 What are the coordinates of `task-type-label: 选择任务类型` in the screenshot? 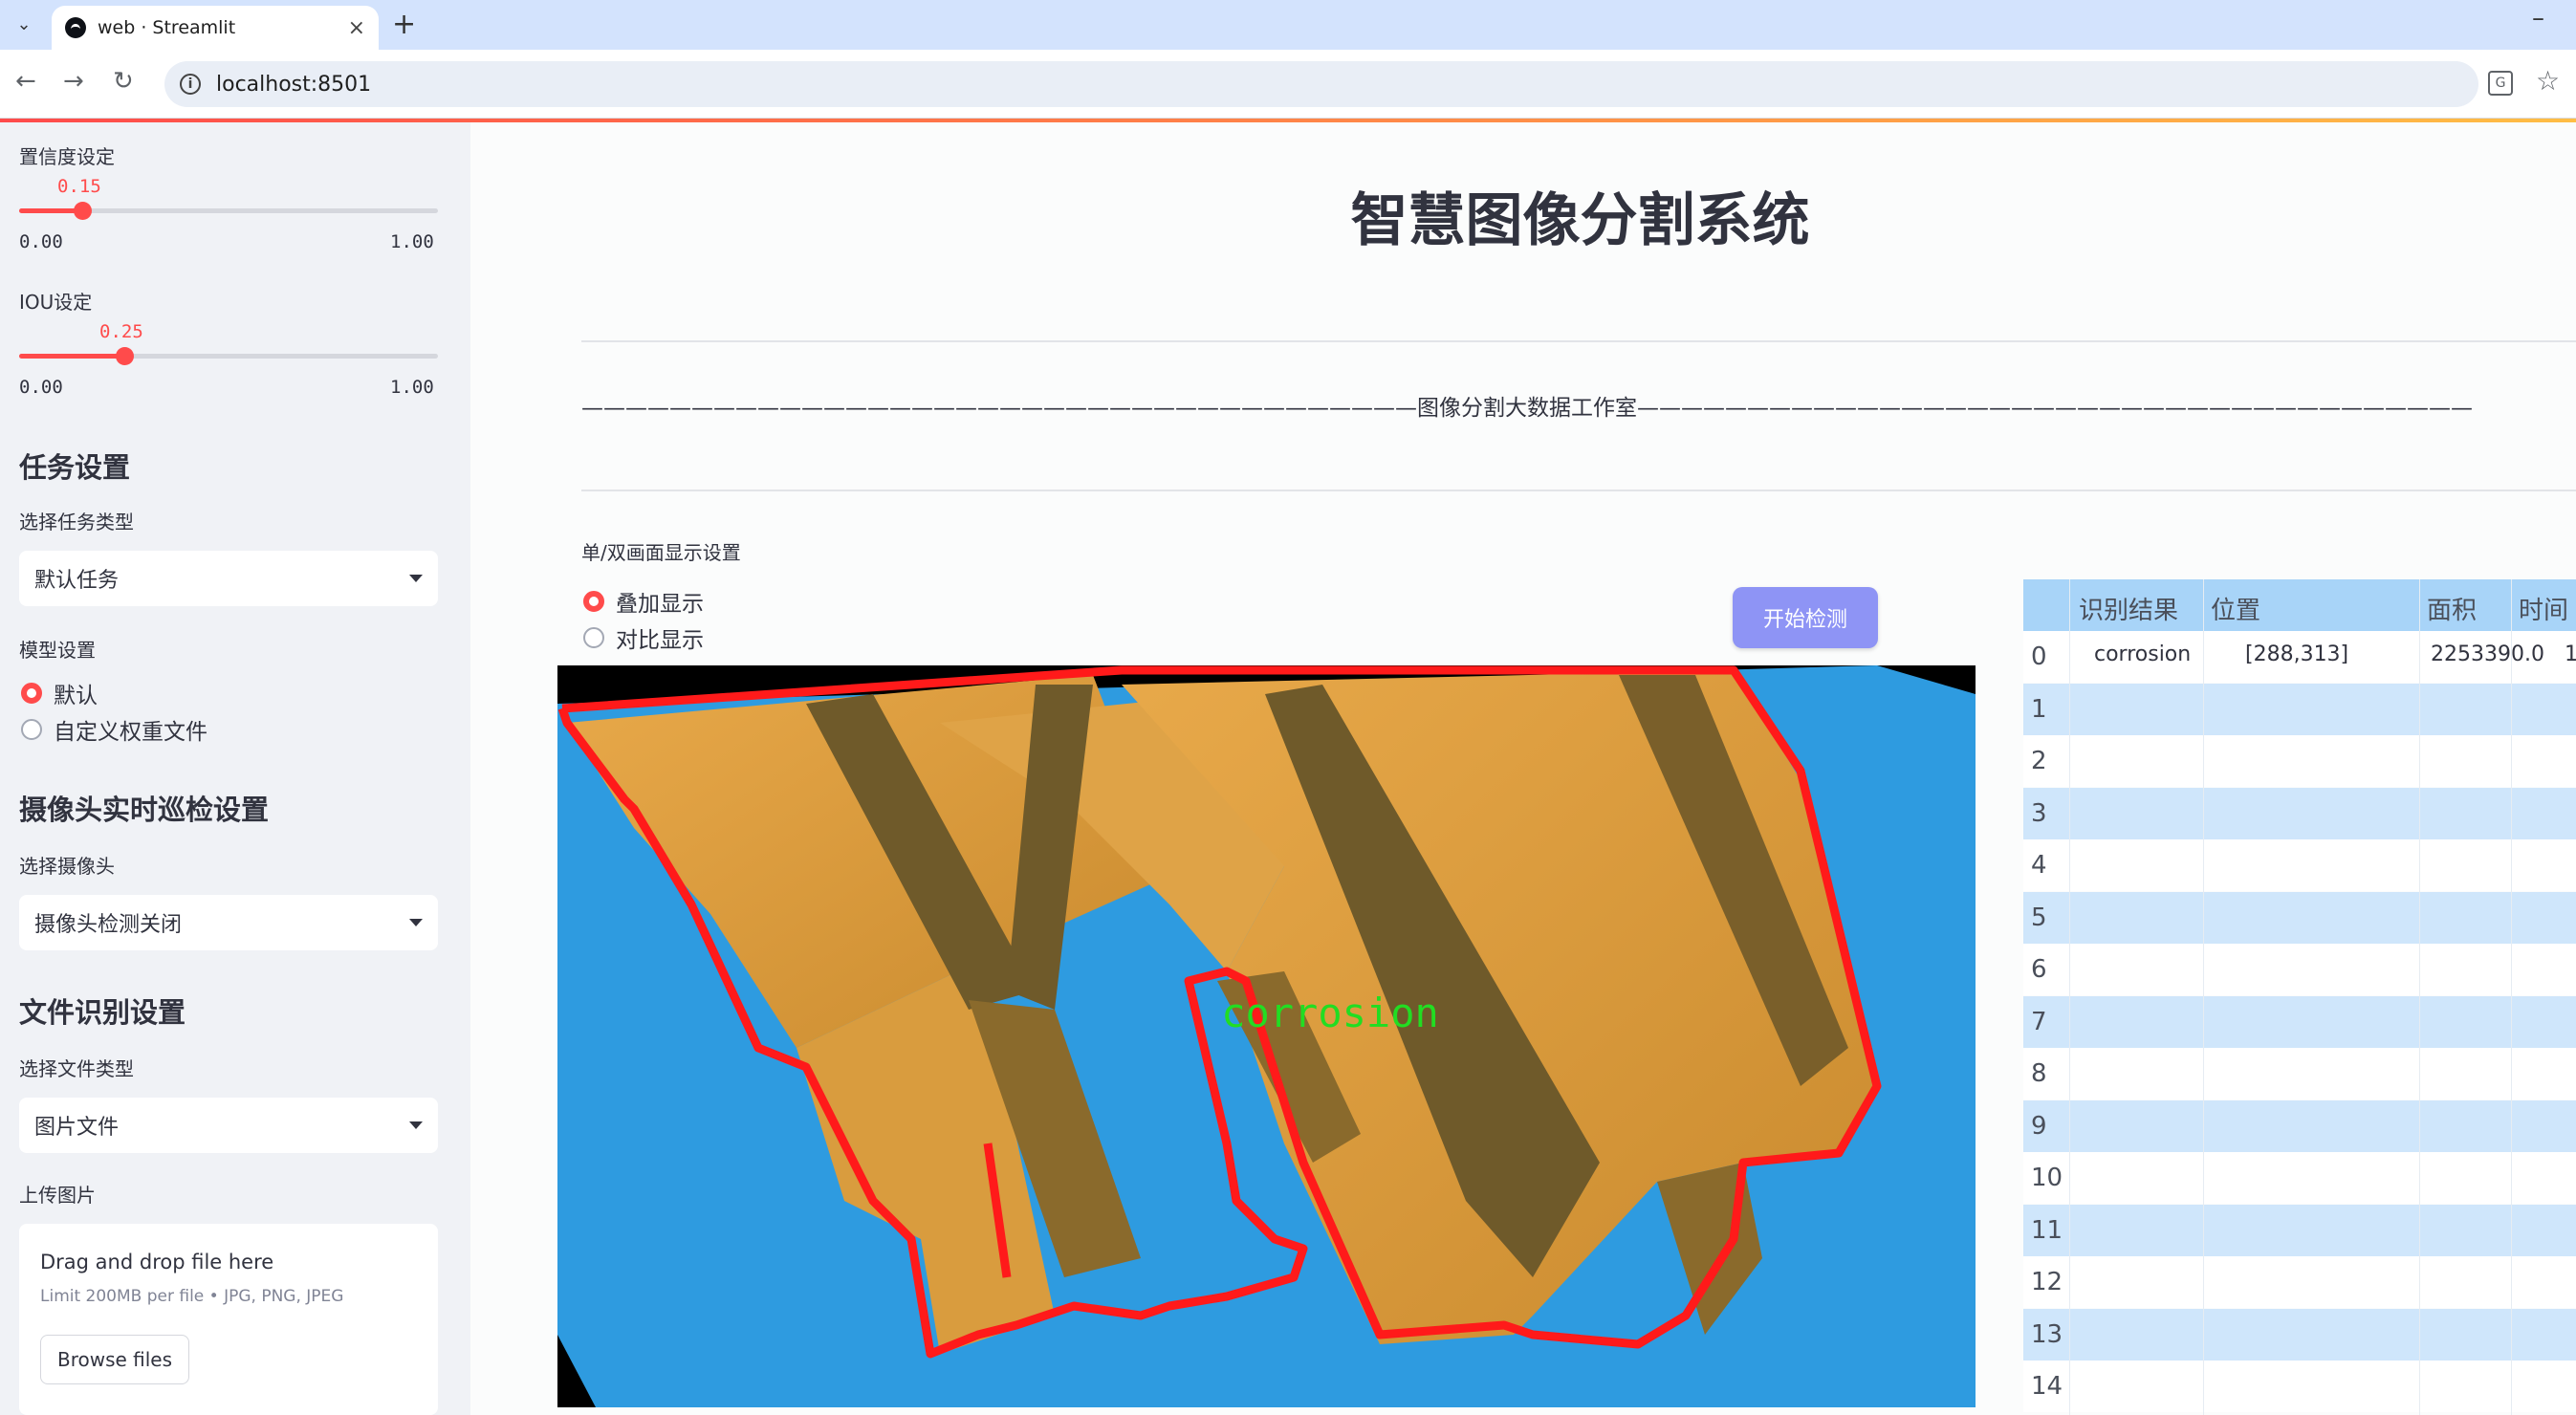 It's located at (76, 522).